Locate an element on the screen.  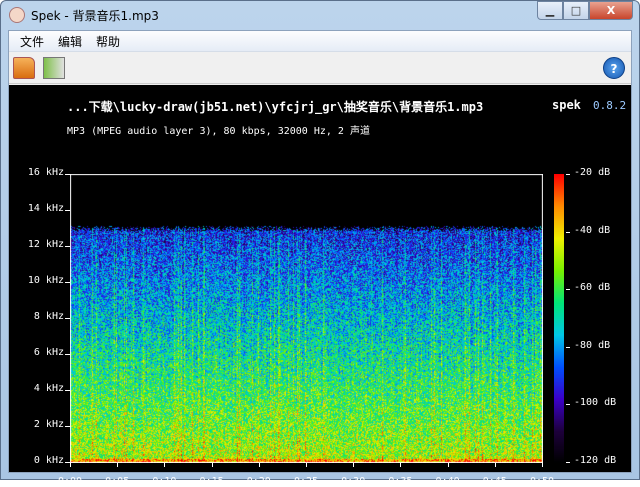
color-scale-bar is located at coordinates (559, 318).